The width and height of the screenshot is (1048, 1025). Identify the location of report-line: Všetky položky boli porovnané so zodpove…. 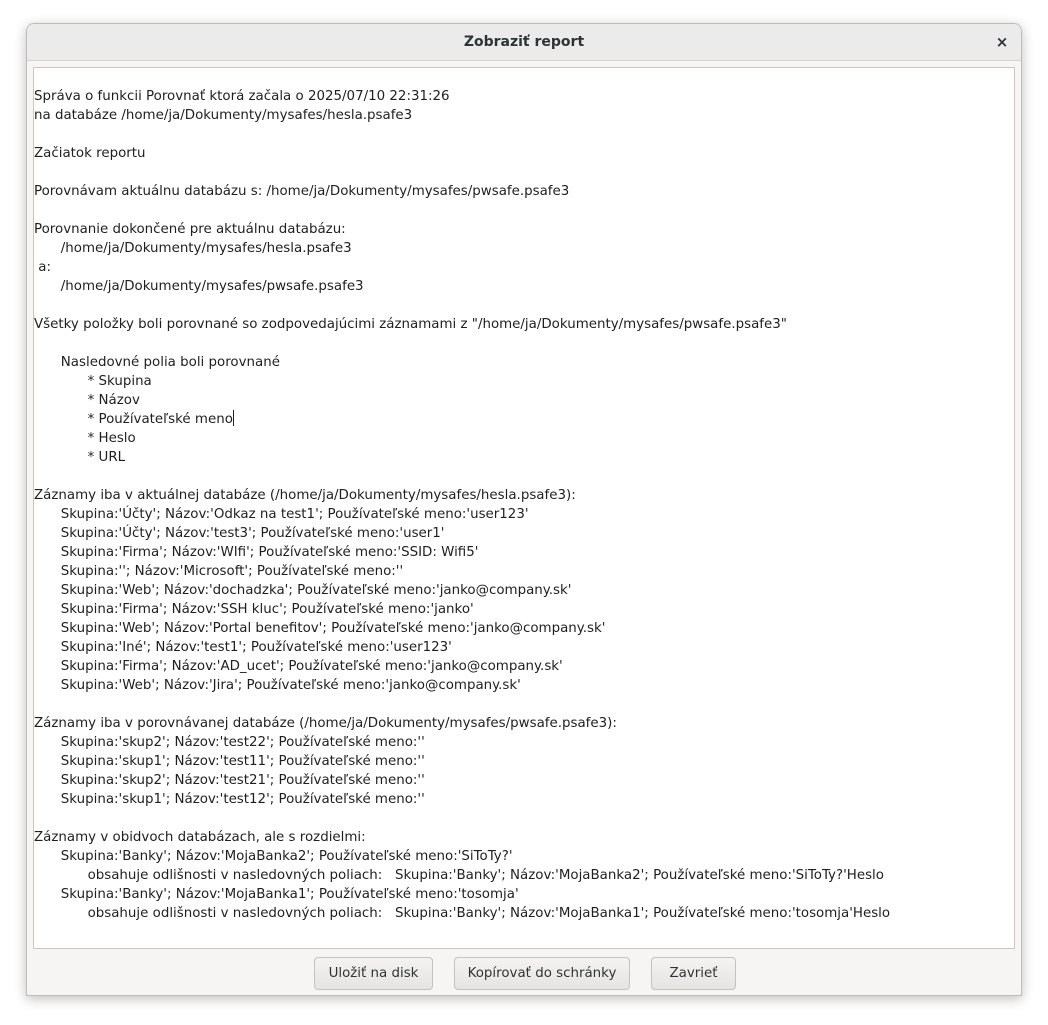
(410, 324).